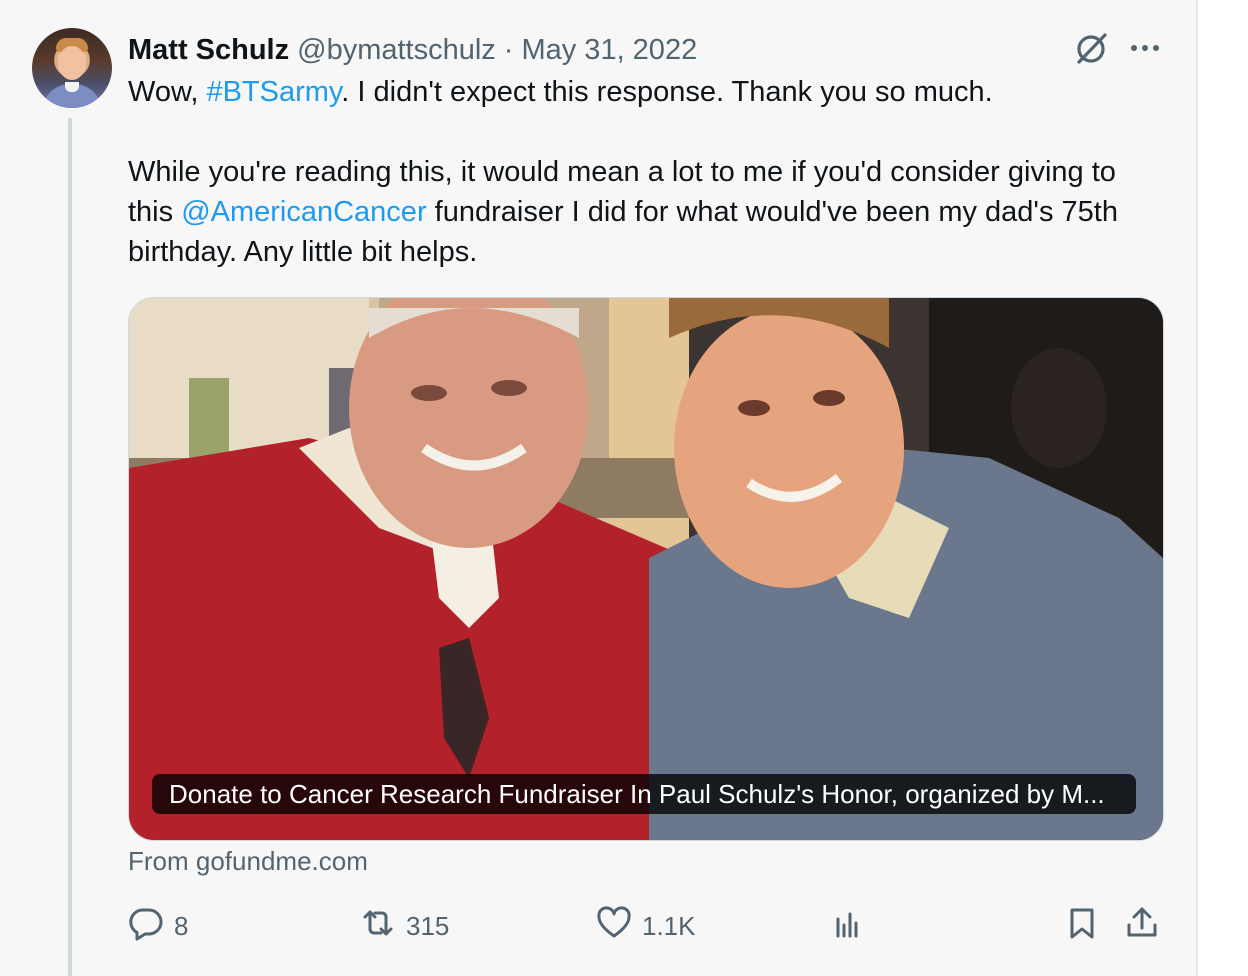 This screenshot has height=976, width=1248. Describe the element at coordinates (1145, 48) in the screenshot. I see `more-icon` at that location.